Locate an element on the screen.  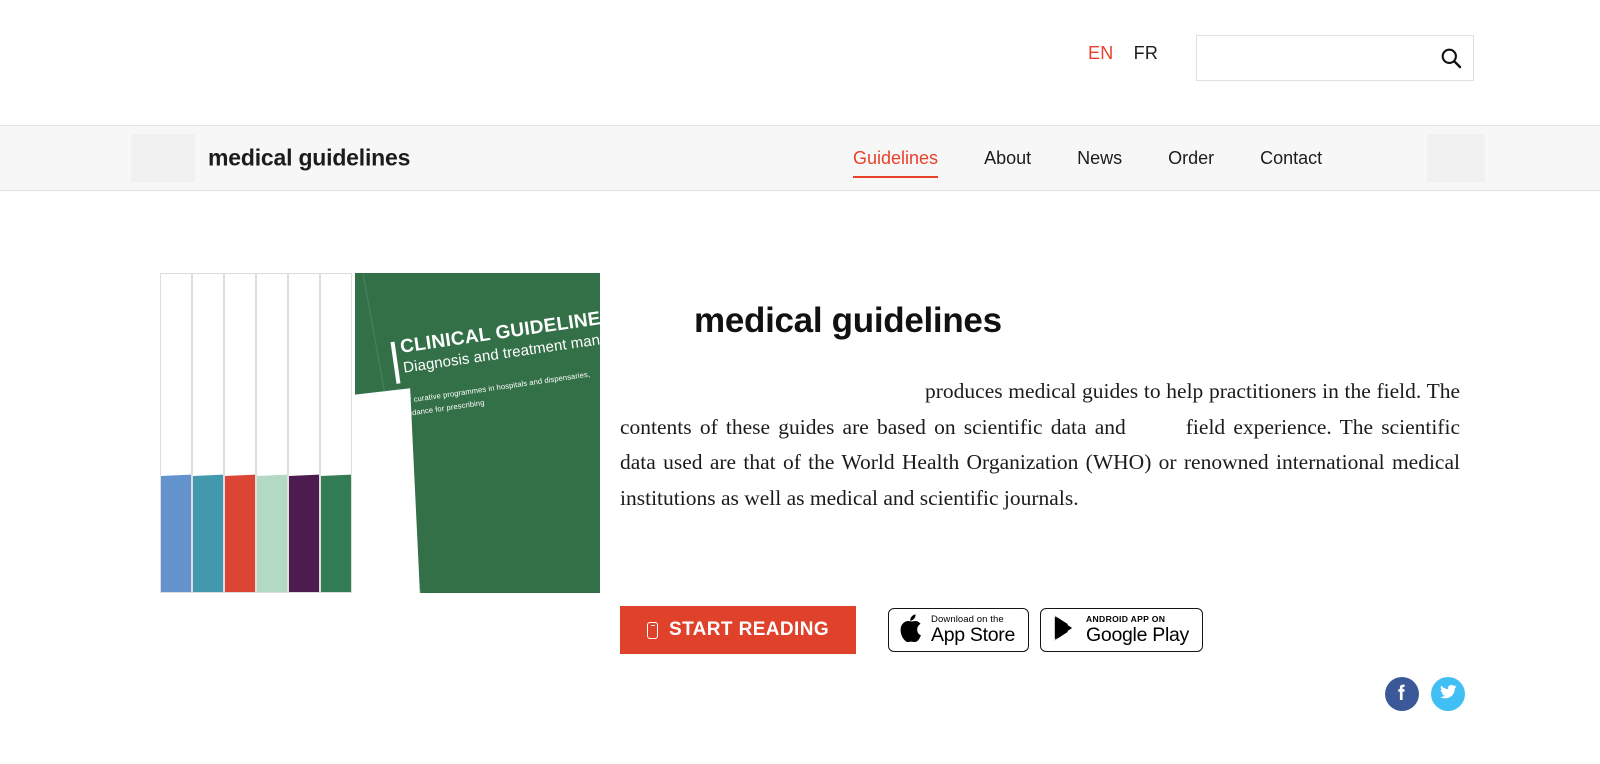
apple-icon is located at coordinates (911, 630).